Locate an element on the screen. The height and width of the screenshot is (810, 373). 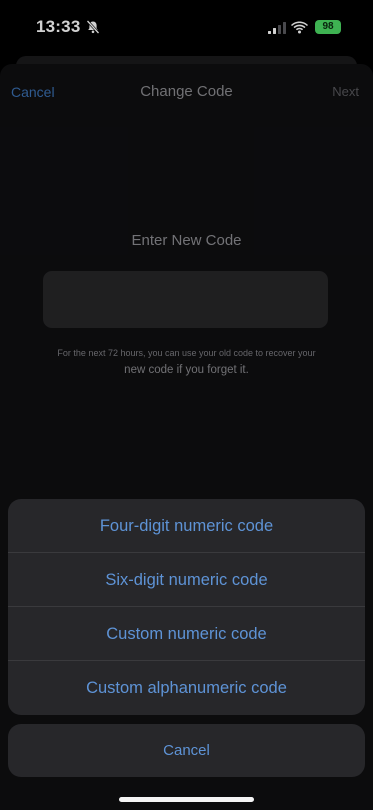
action-sheet-cancel-button: Cancel is located at coordinates (186, 750).